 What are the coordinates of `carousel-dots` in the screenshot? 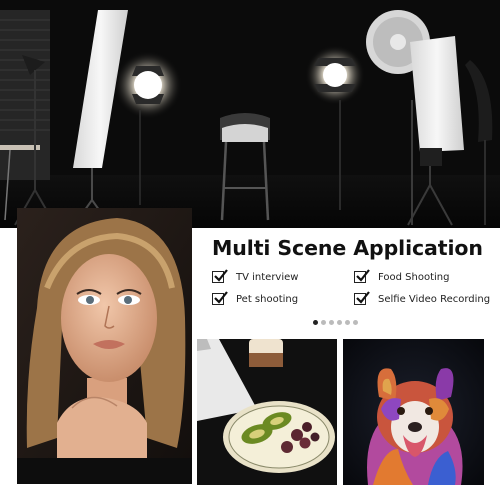 It's located at (335, 322).